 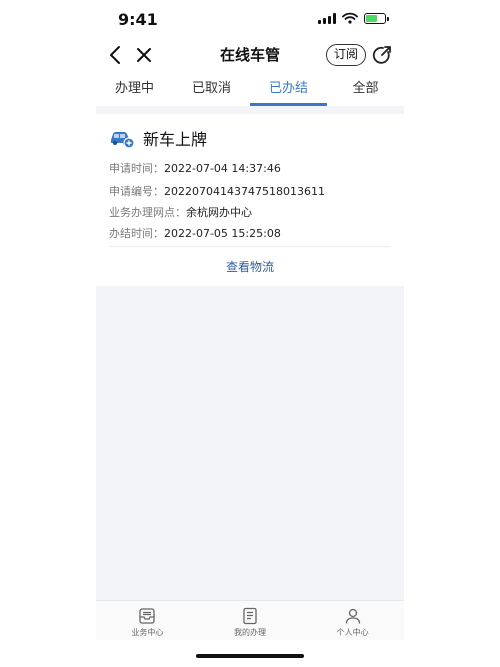 I want to click on tab-cancelled: 已取消, so click(x=211, y=91).